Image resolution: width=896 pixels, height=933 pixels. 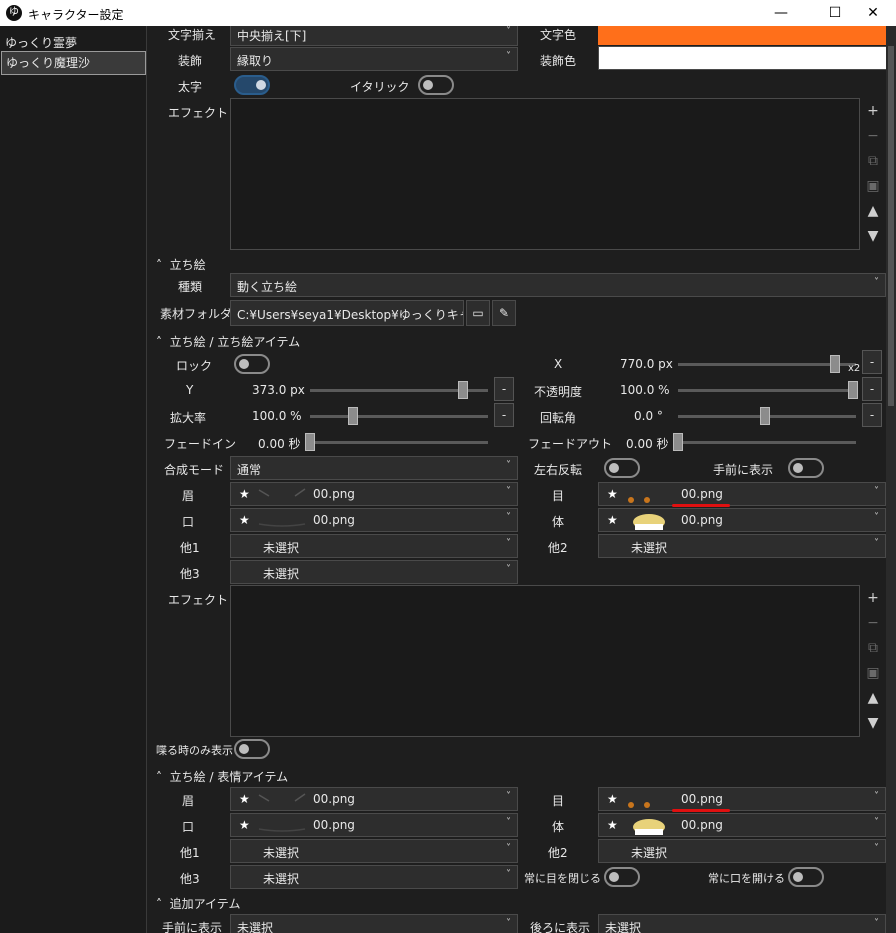 I want to click on other2-label: 他2, so click(x=558, y=548).